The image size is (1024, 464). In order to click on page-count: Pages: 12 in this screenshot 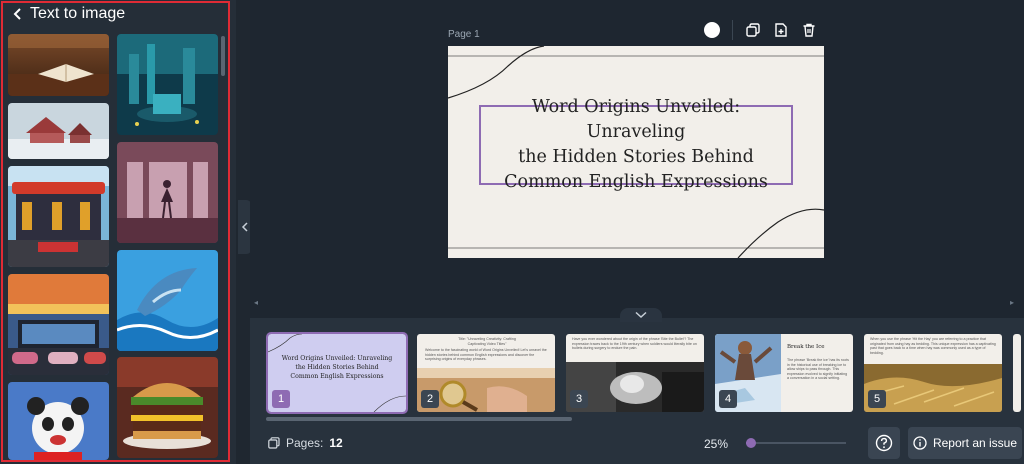, I will do `click(305, 443)`.